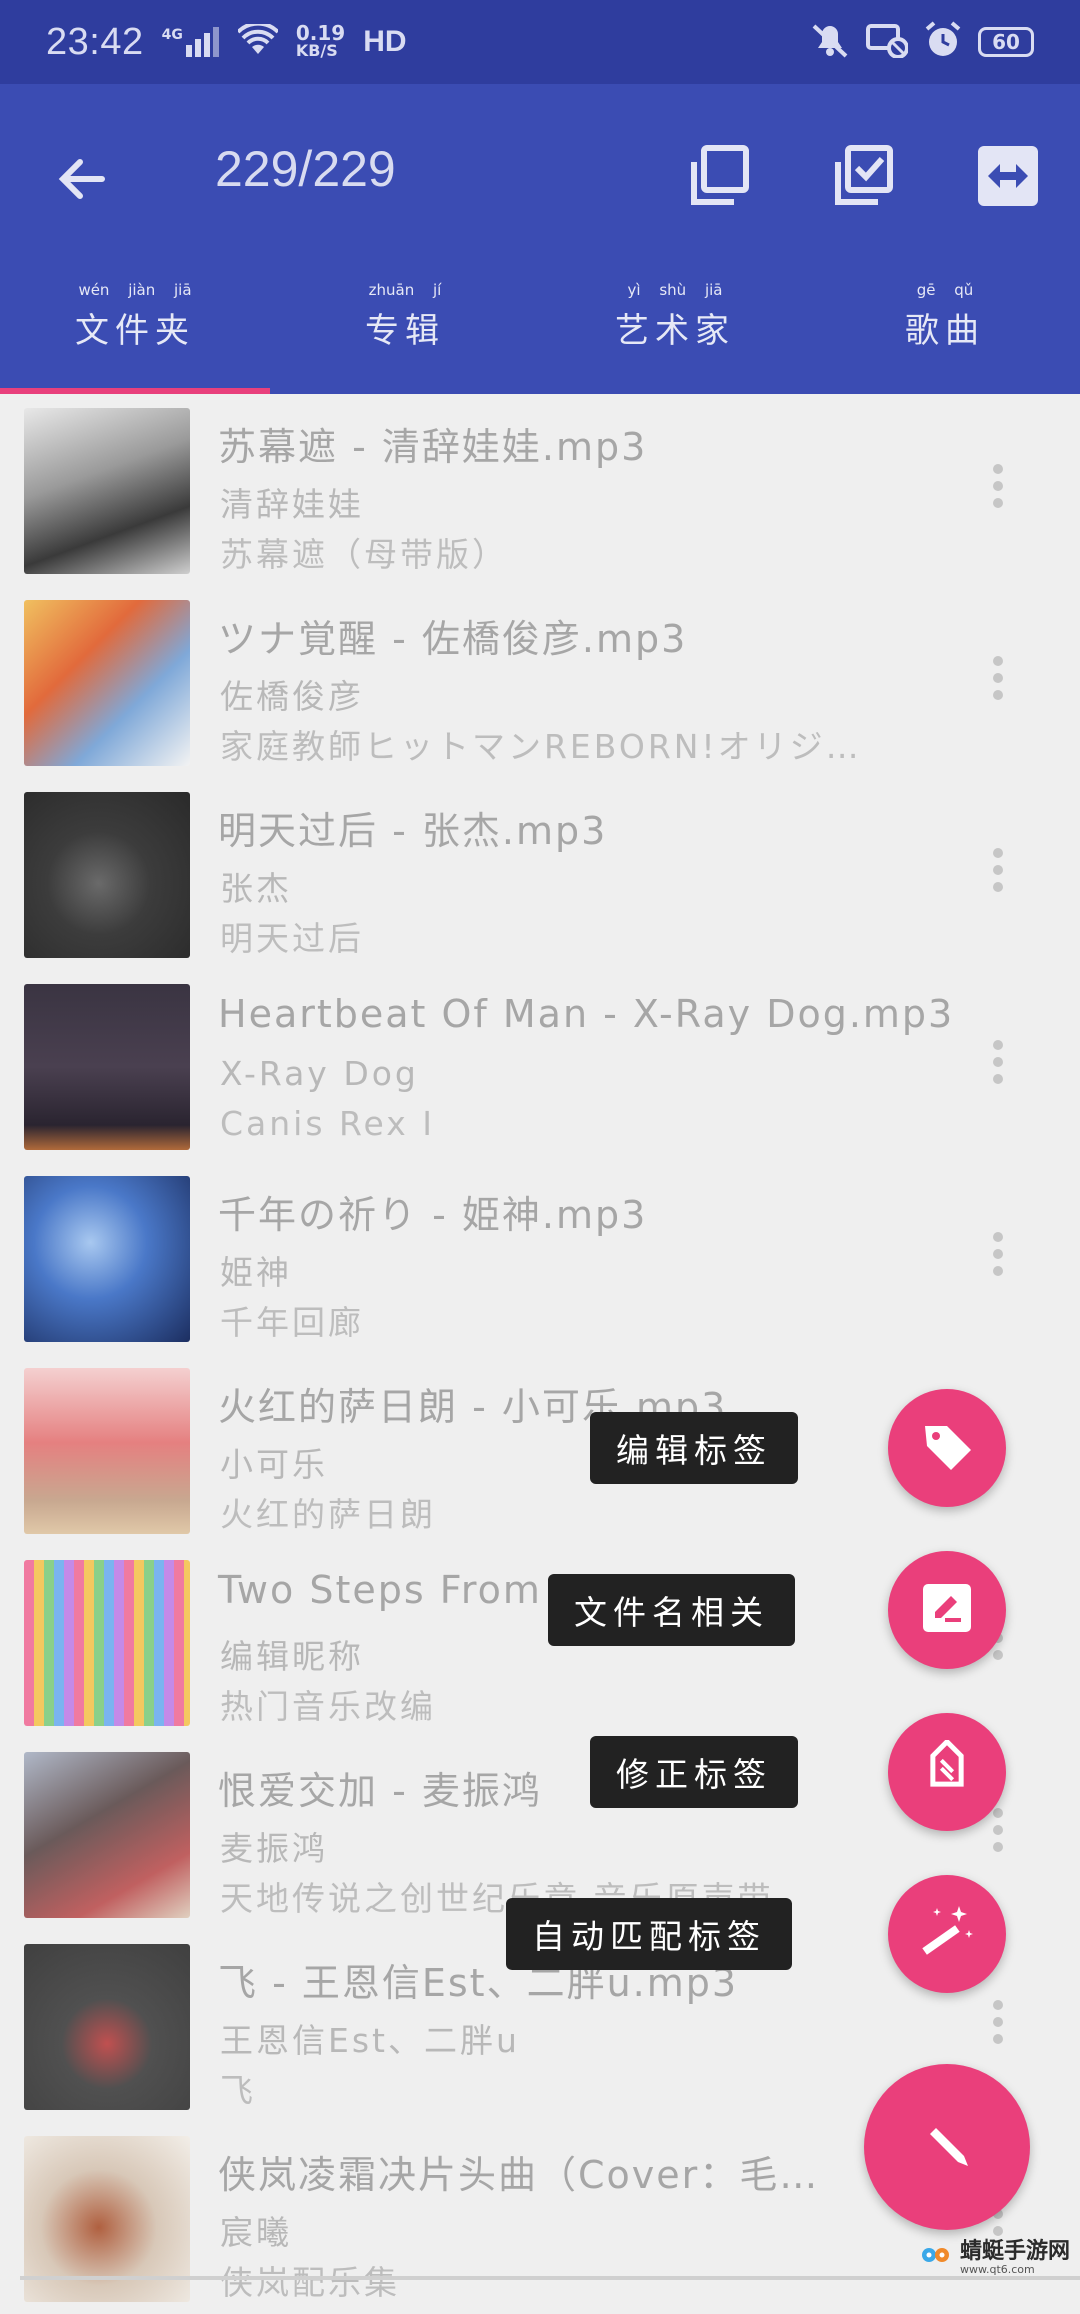 The image size is (1080, 2314). Describe the element at coordinates (258, 40) in the screenshot. I see `wifi-icon` at that location.